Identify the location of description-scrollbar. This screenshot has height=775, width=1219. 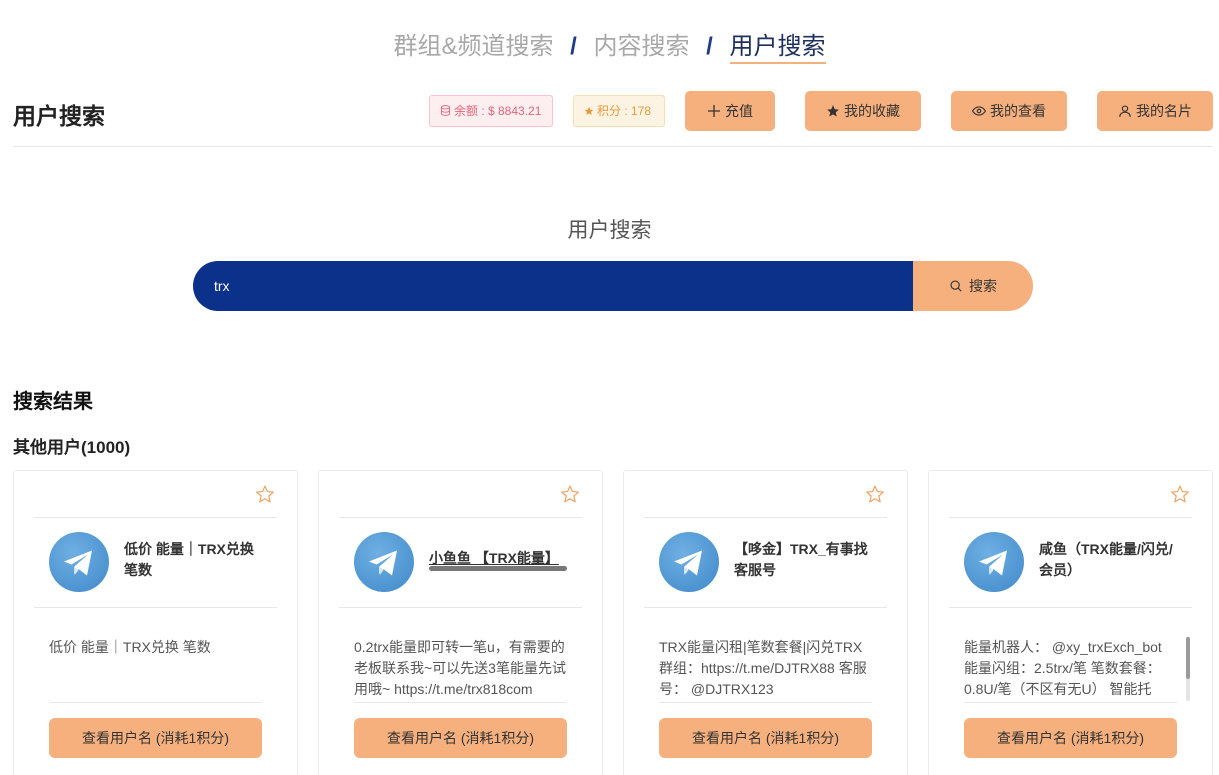
(1188, 669).